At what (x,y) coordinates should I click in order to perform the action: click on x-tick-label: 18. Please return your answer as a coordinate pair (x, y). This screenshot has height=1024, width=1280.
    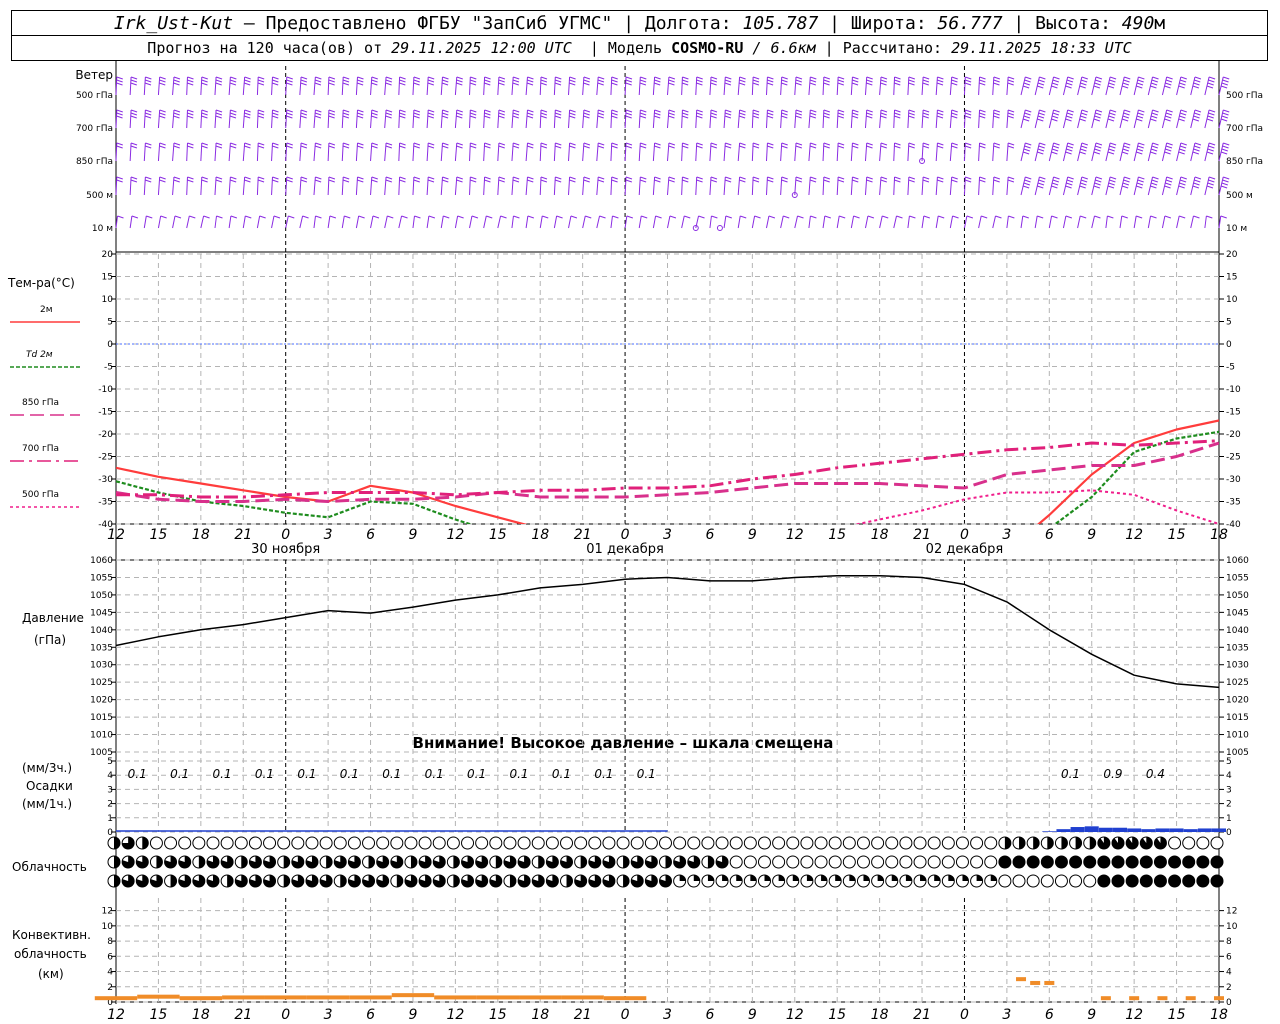
    Looking at the image, I should click on (1219, 535).